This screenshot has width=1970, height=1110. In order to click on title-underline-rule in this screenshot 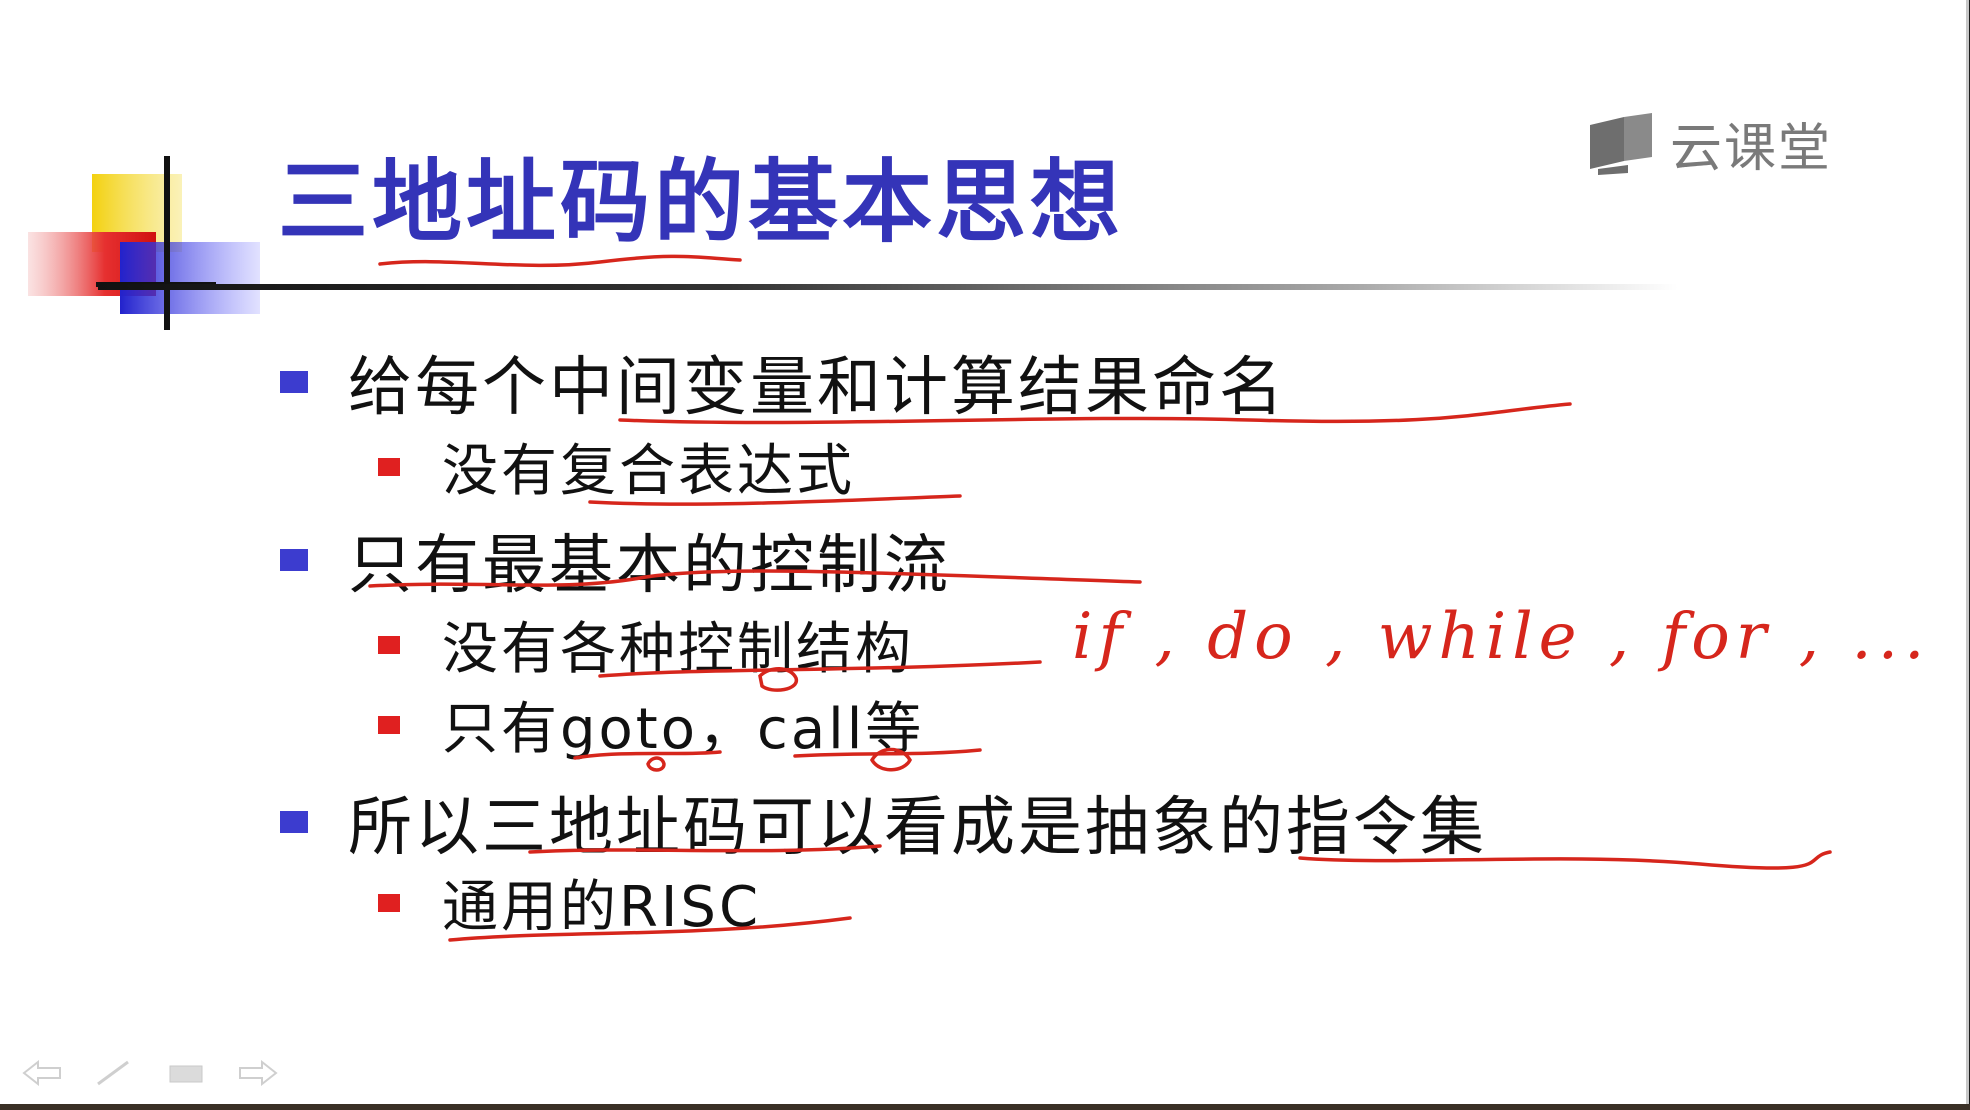, I will do `click(888, 287)`.